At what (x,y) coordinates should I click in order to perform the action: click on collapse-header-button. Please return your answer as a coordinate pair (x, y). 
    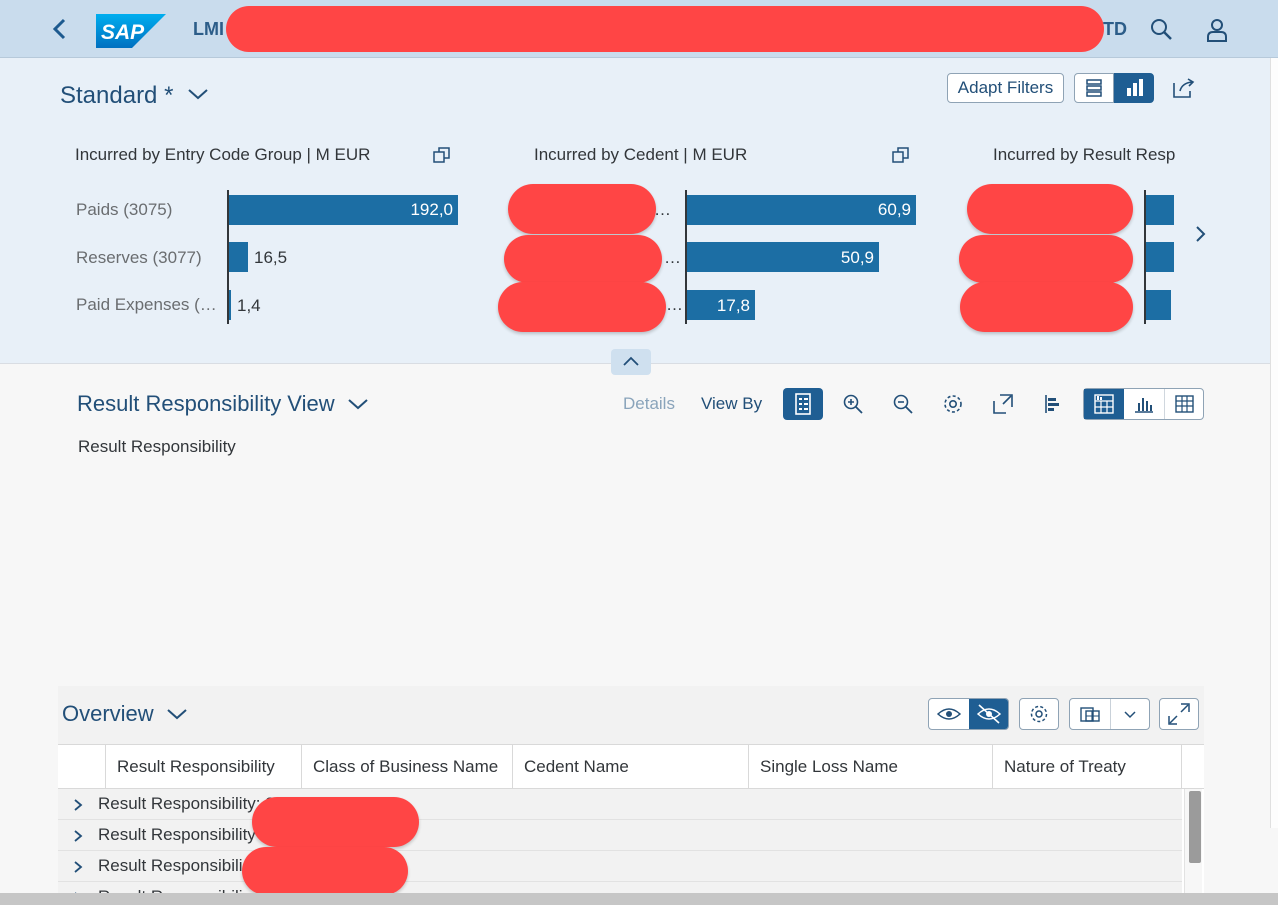
    Looking at the image, I should click on (631, 362).